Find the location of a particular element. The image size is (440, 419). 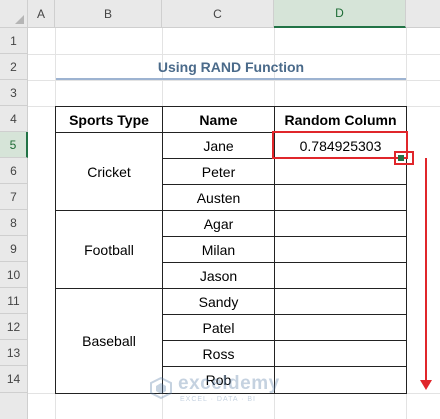

watermark: exceldemy EXCEL · DATA · BI is located at coordinates (225, 390).